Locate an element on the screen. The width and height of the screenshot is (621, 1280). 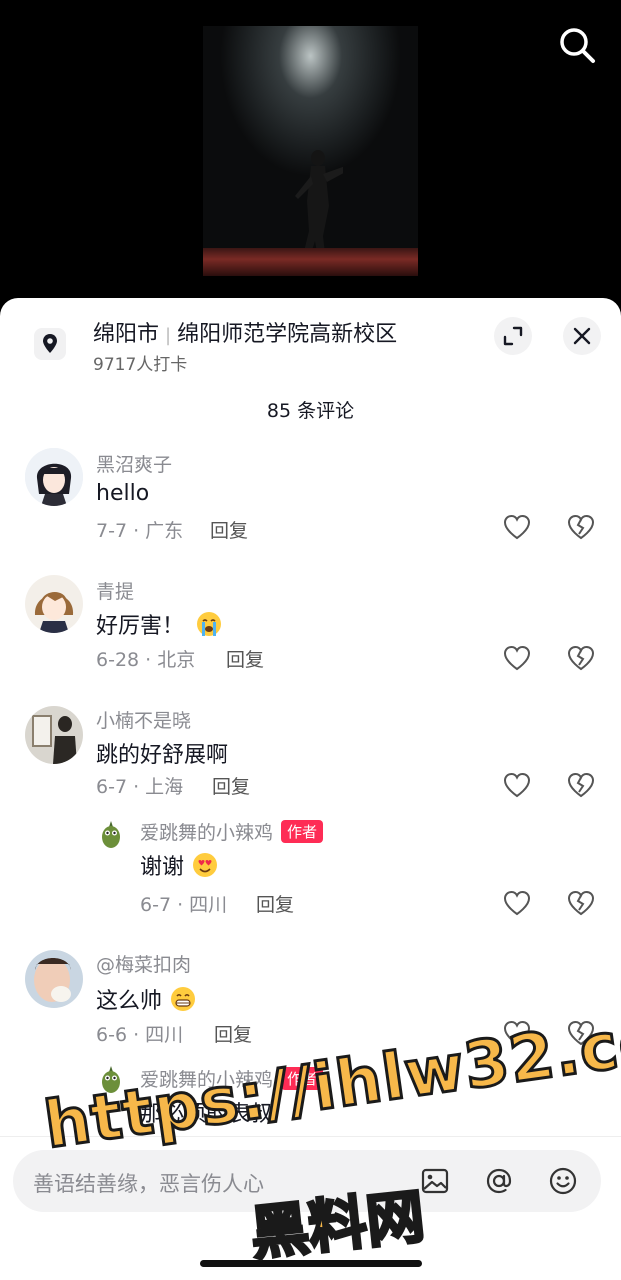
at-icon is located at coordinates (499, 1181).